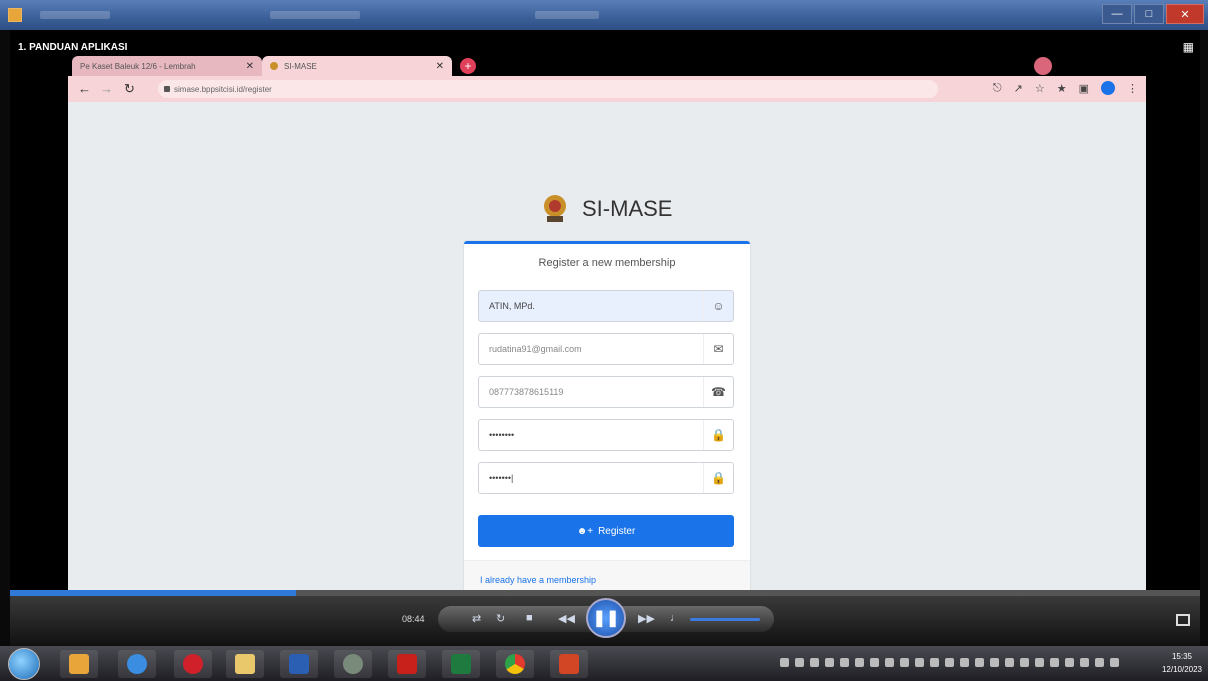 The height and width of the screenshot is (681, 1208). I want to click on address-bar: simase.bppsitcisi.id/register, so click(548, 89).